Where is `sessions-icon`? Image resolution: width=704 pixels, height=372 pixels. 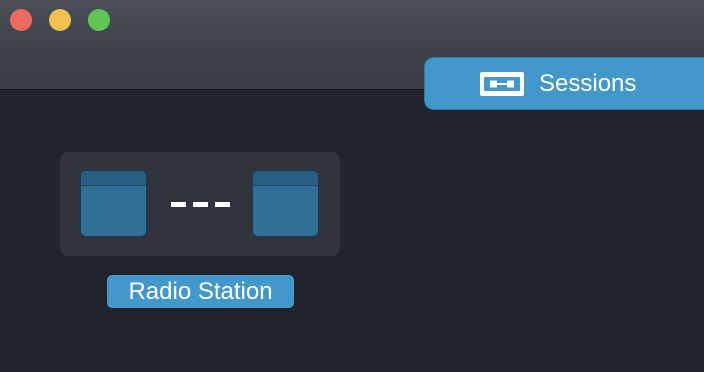
sessions-icon is located at coordinates (502, 84).